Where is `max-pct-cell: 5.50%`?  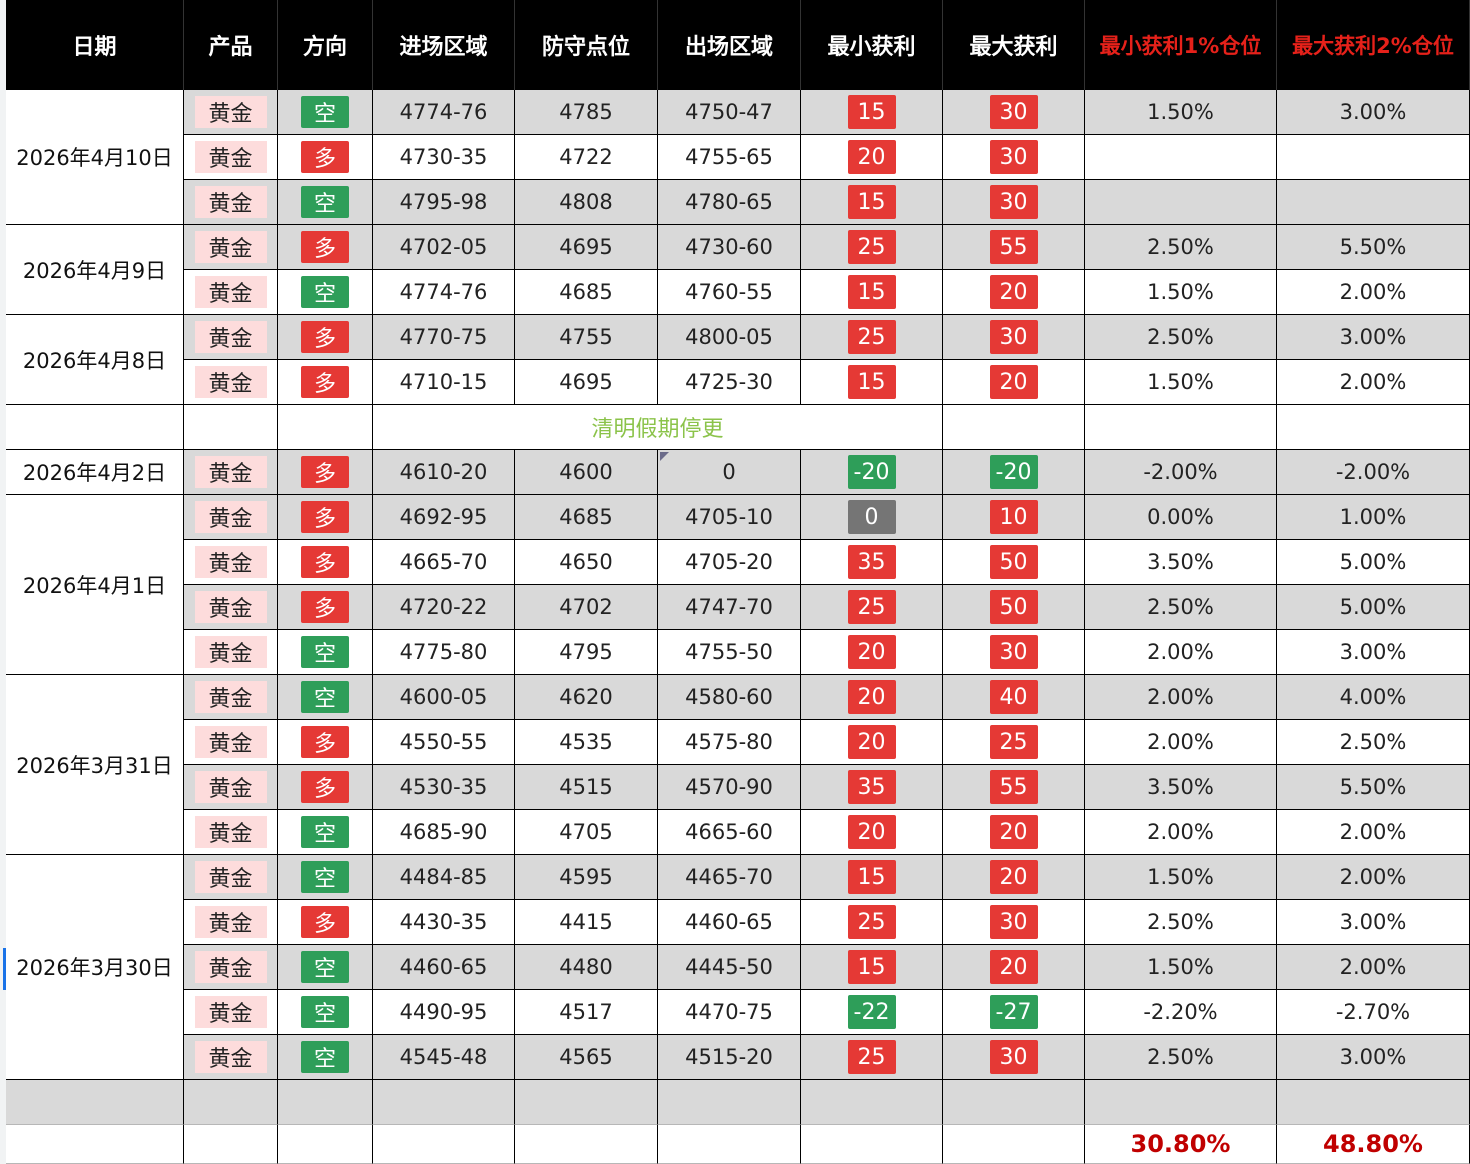
max-pct-cell: 5.50% is located at coordinates (1373, 787).